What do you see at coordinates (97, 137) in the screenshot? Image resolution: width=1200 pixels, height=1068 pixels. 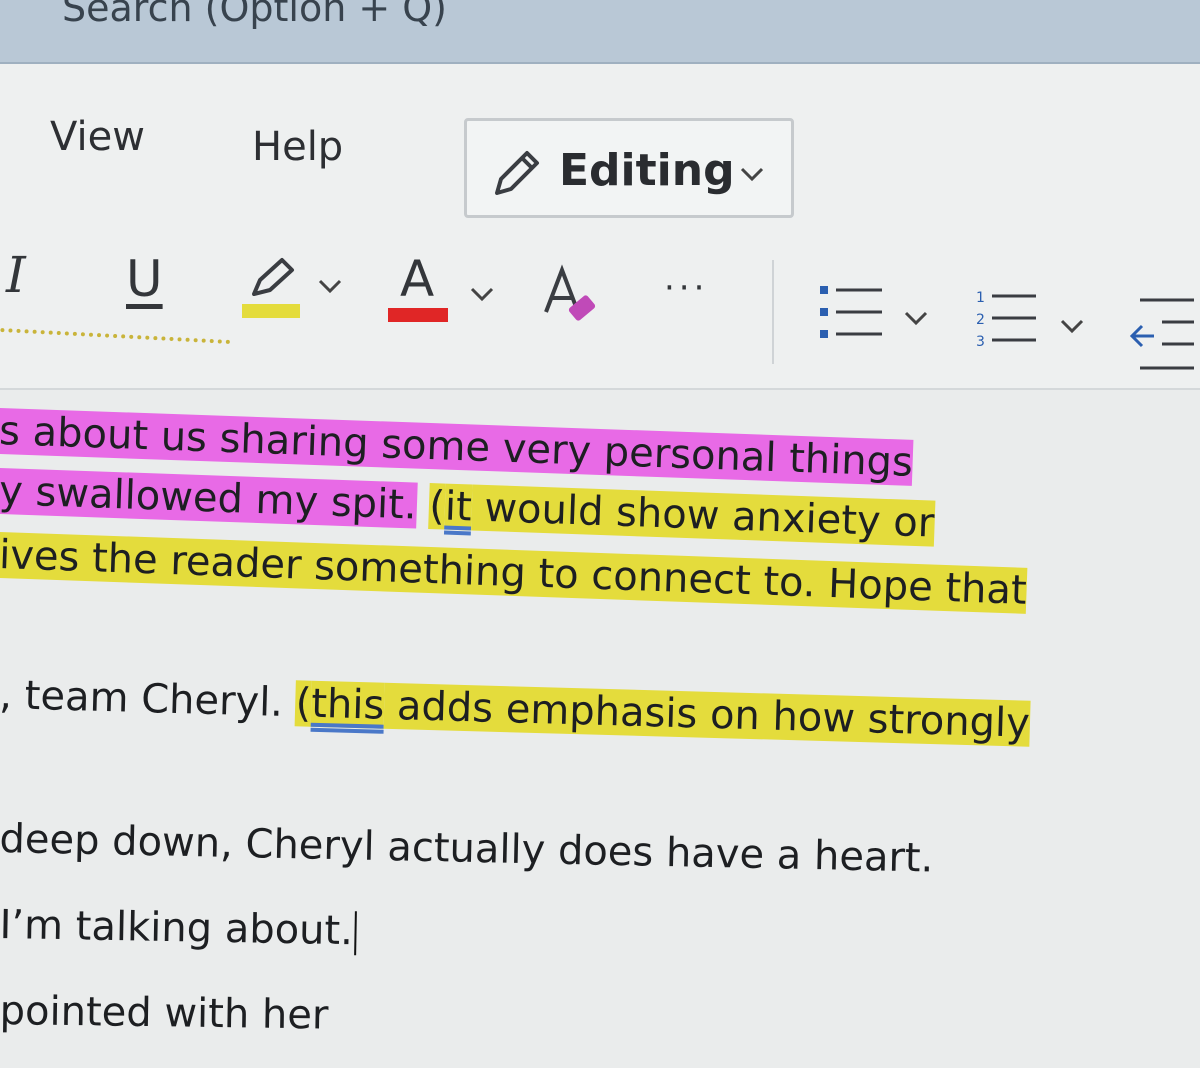 I see `tab-view: View` at bounding box center [97, 137].